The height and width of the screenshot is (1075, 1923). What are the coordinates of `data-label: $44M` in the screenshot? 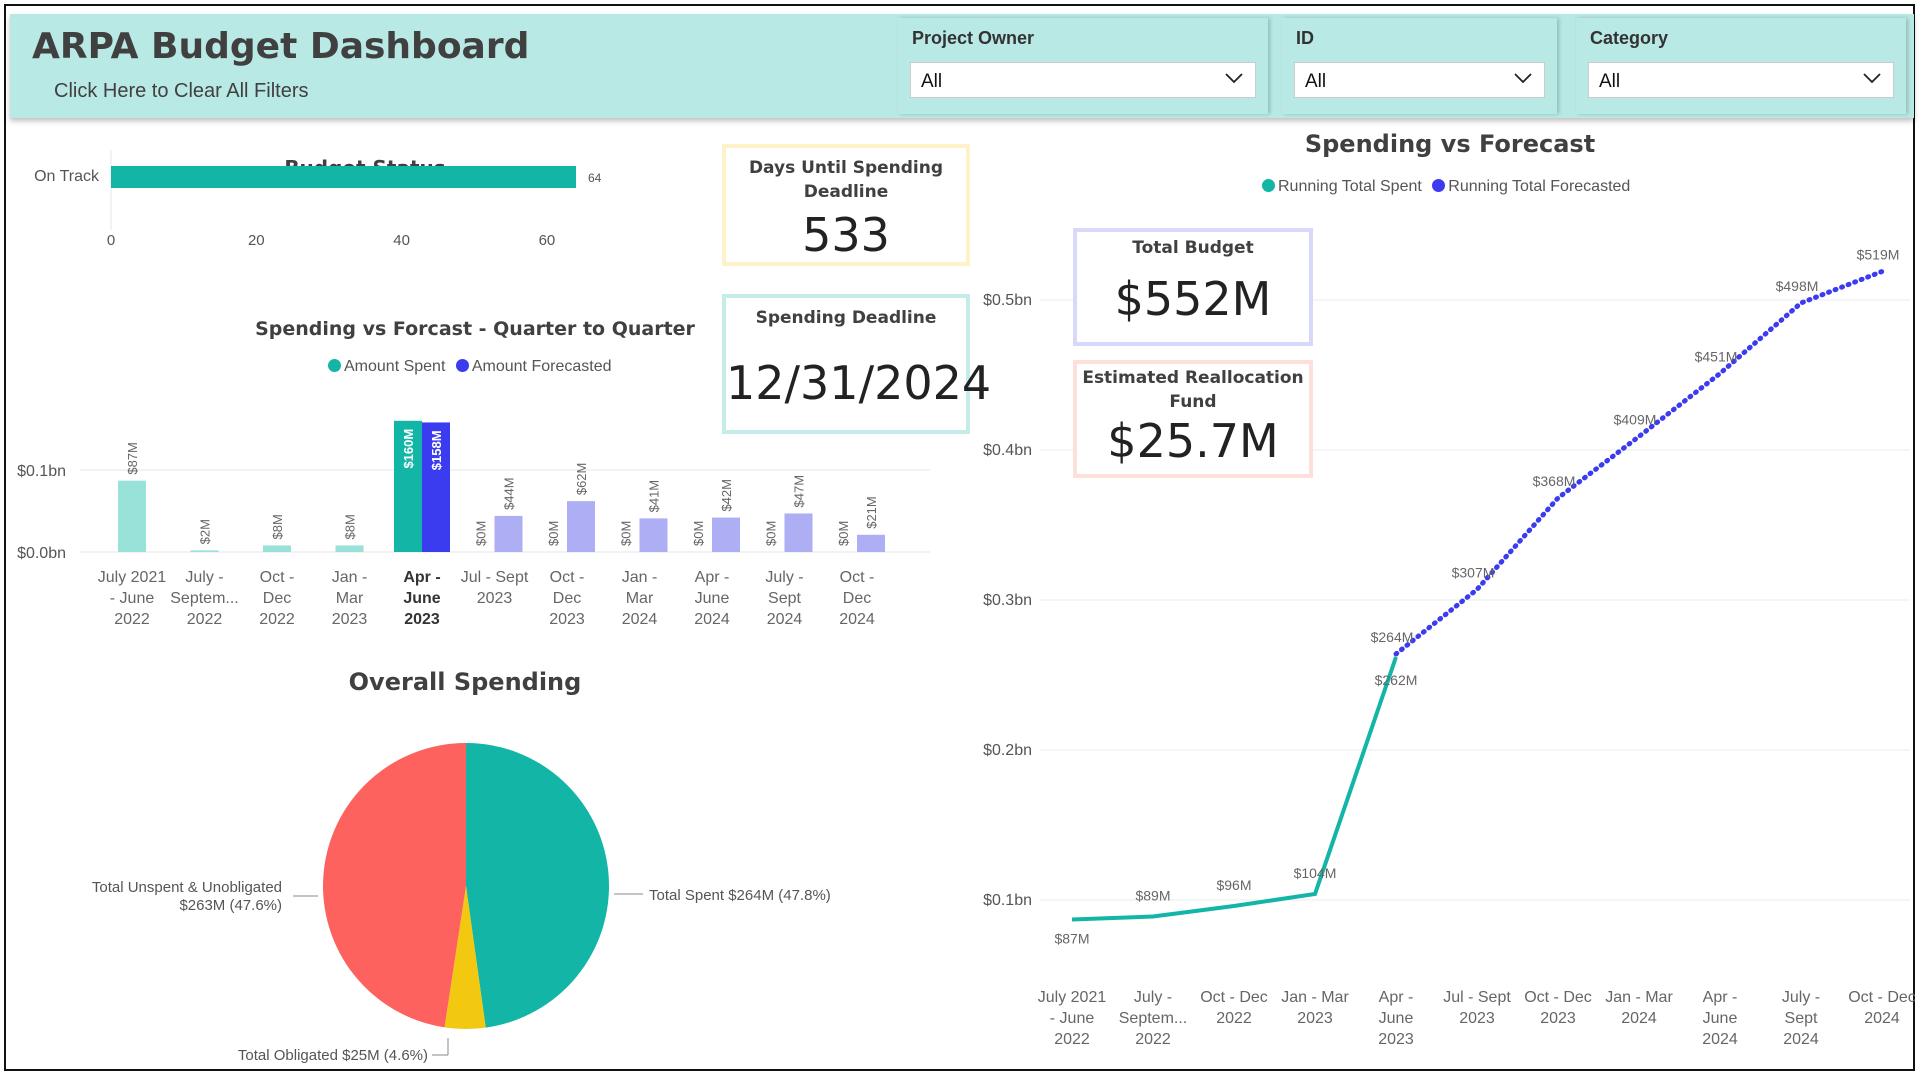 It's located at (509, 493).